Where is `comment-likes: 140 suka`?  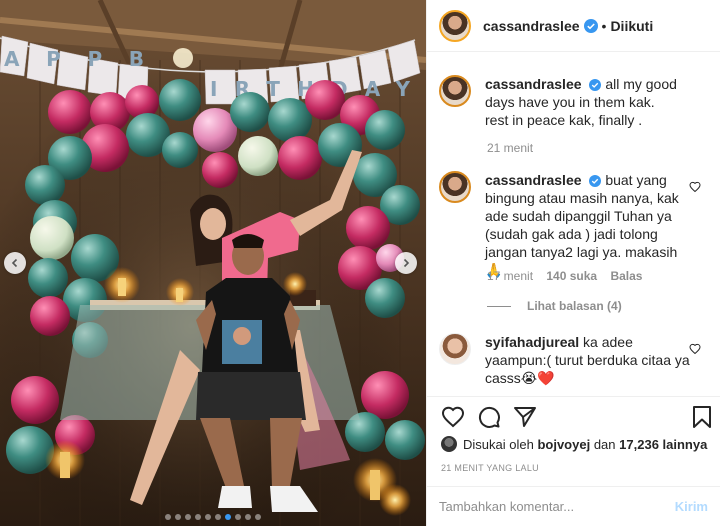 comment-likes: 140 suka is located at coordinates (571, 276).